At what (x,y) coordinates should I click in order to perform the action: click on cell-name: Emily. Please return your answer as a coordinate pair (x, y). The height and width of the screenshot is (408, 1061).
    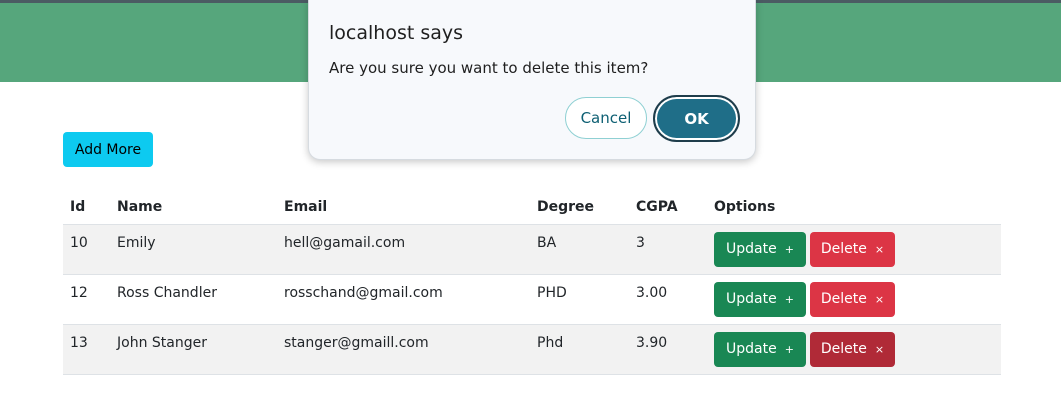
    Looking at the image, I should click on (193, 249).